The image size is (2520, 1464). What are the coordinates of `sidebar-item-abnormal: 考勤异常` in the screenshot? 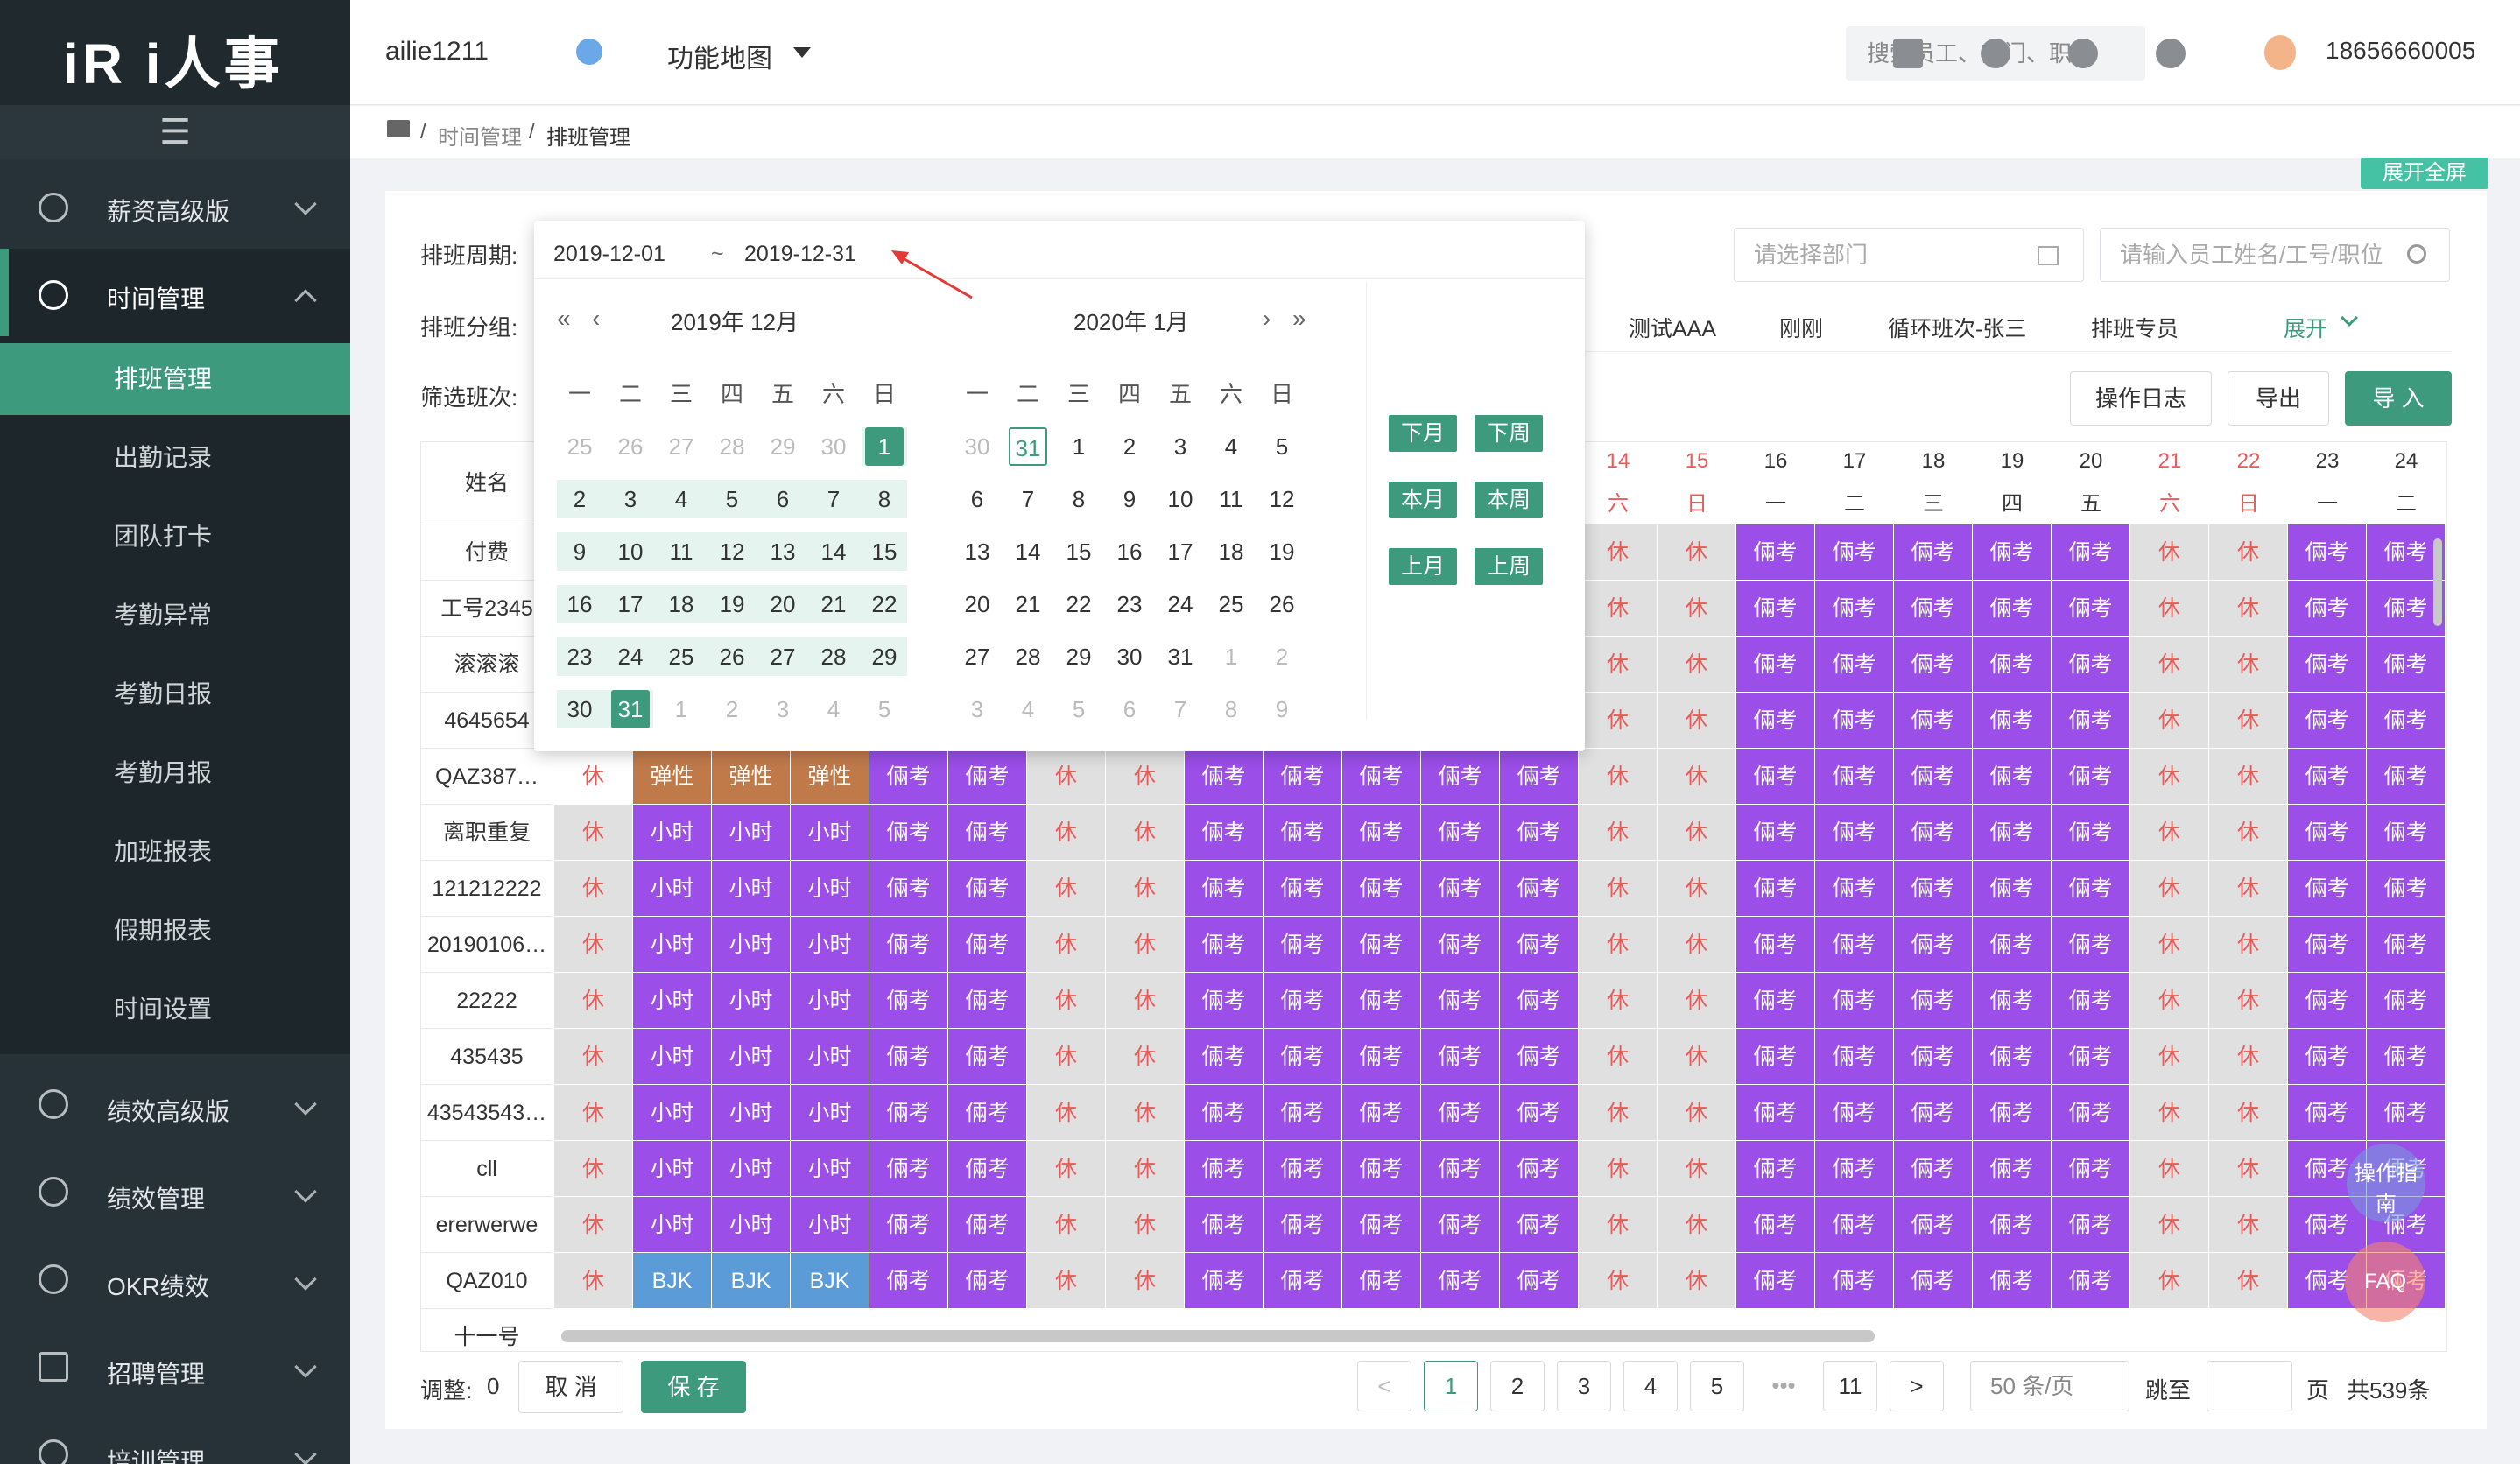 It's located at (175, 615).